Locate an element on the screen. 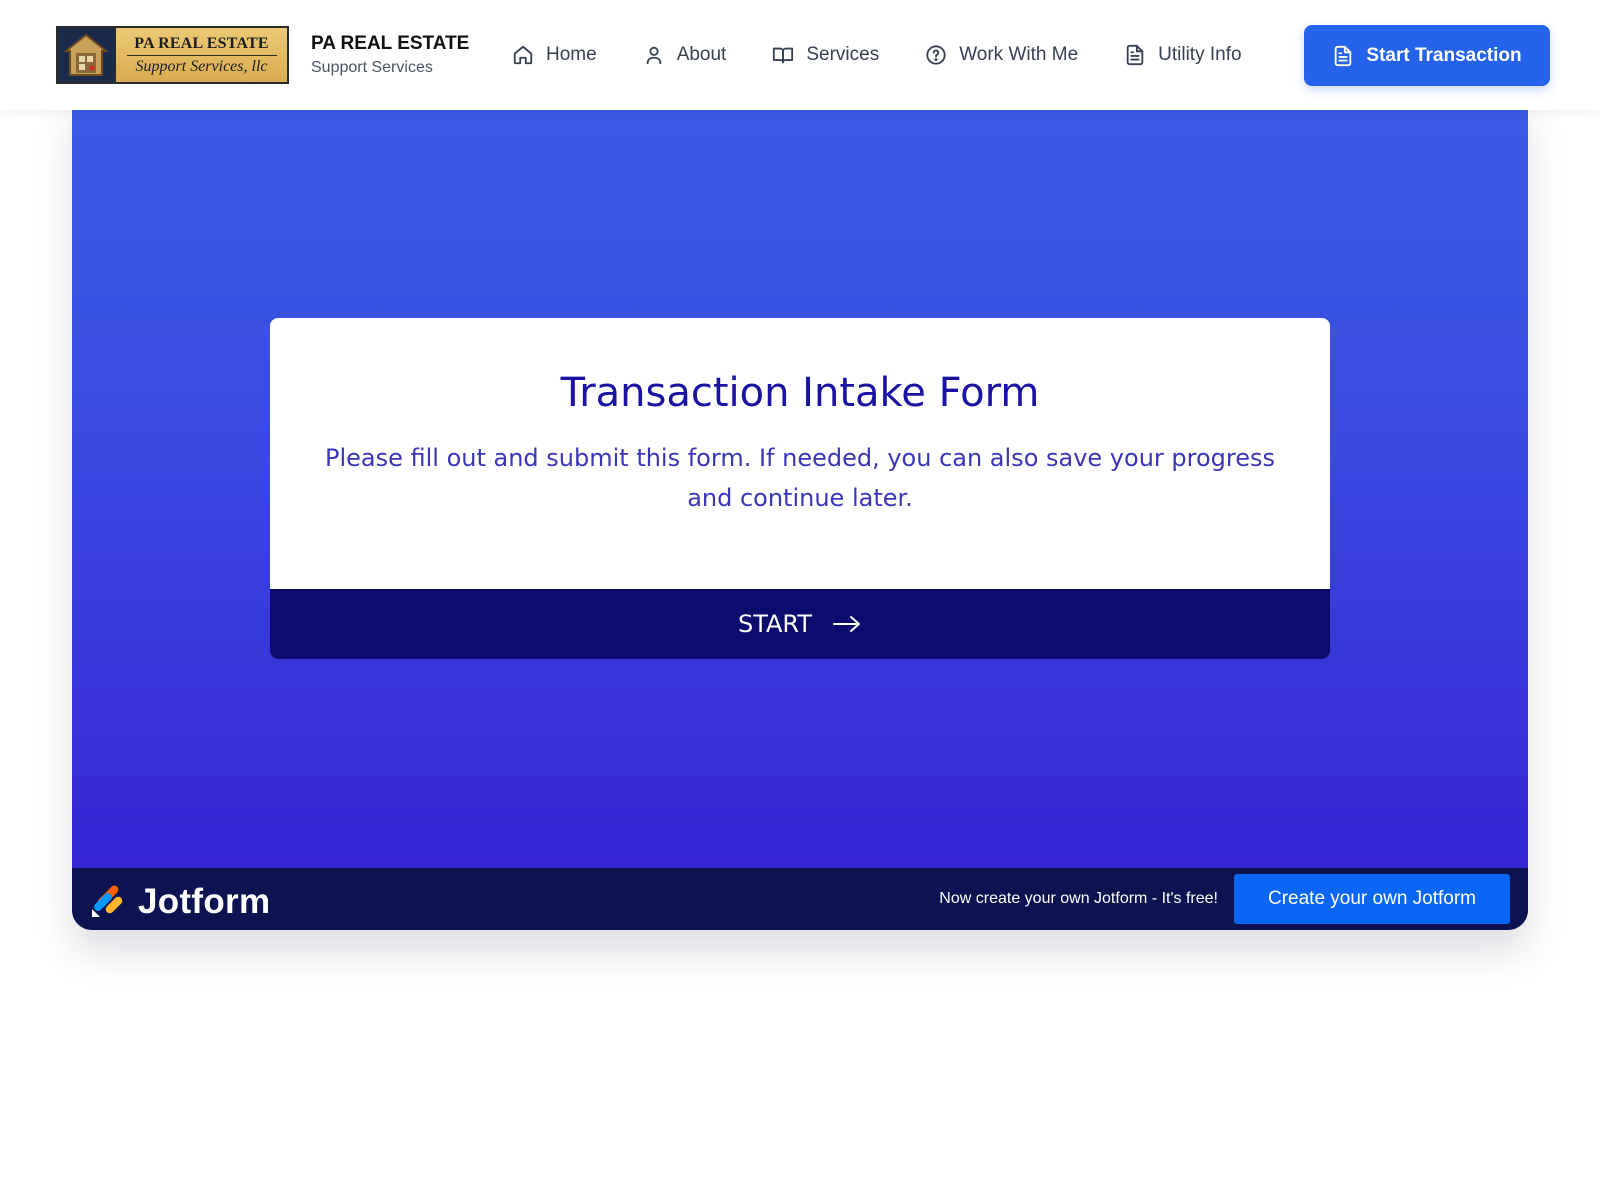  logo-divider is located at coordinates (201, 55).